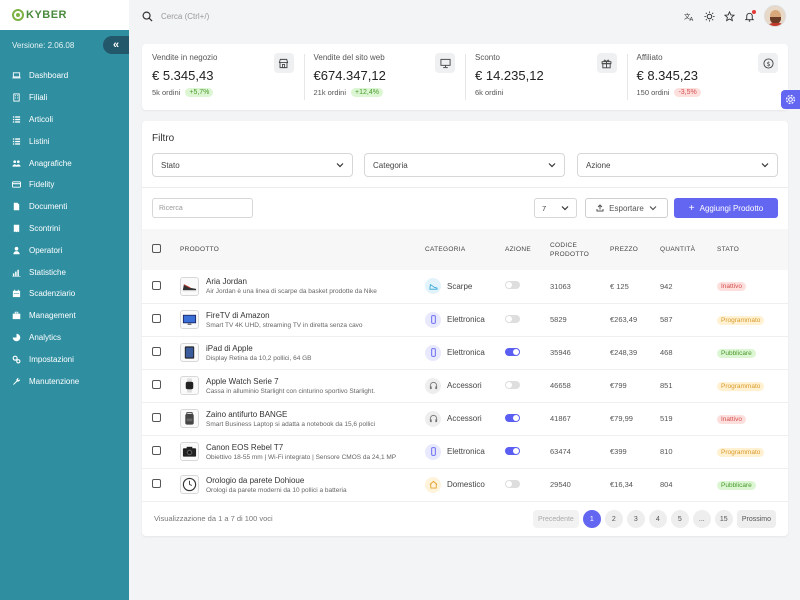  What do you see at coordinates (464, 165) in the screenshot?
I see `category-select: Categoria` at bounding box center [464, 165].